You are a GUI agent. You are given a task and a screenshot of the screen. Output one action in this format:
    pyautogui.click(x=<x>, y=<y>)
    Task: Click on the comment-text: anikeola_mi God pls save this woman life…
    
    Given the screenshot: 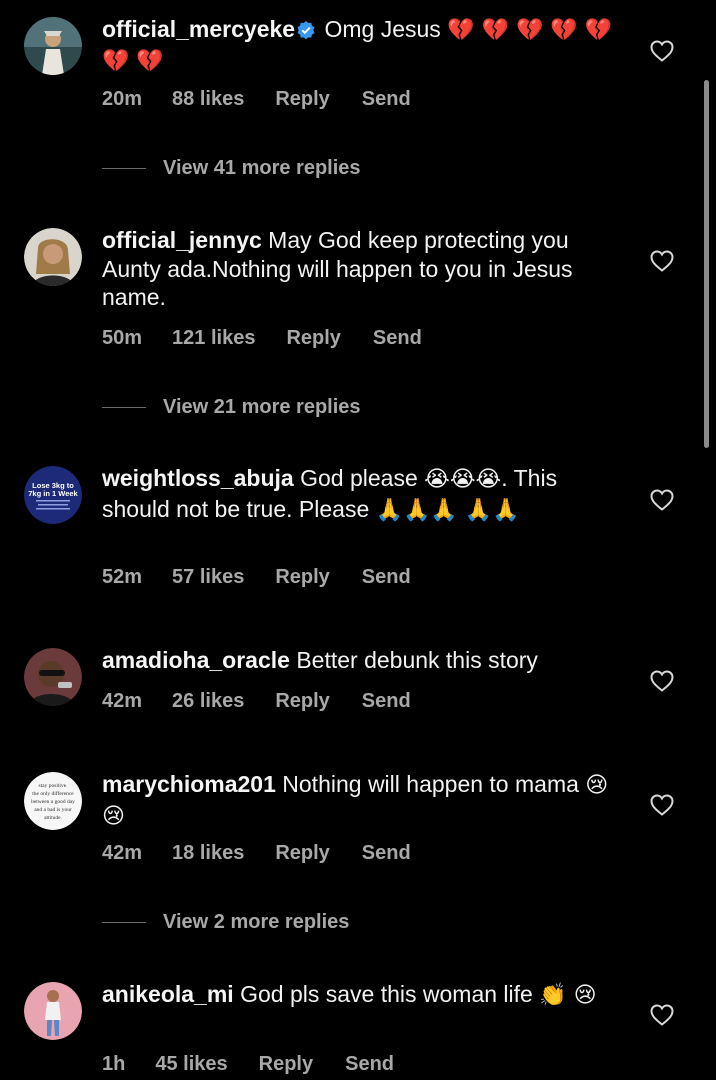 What is the action you would take?
    pyautogui.click(x=362, y=995)
    